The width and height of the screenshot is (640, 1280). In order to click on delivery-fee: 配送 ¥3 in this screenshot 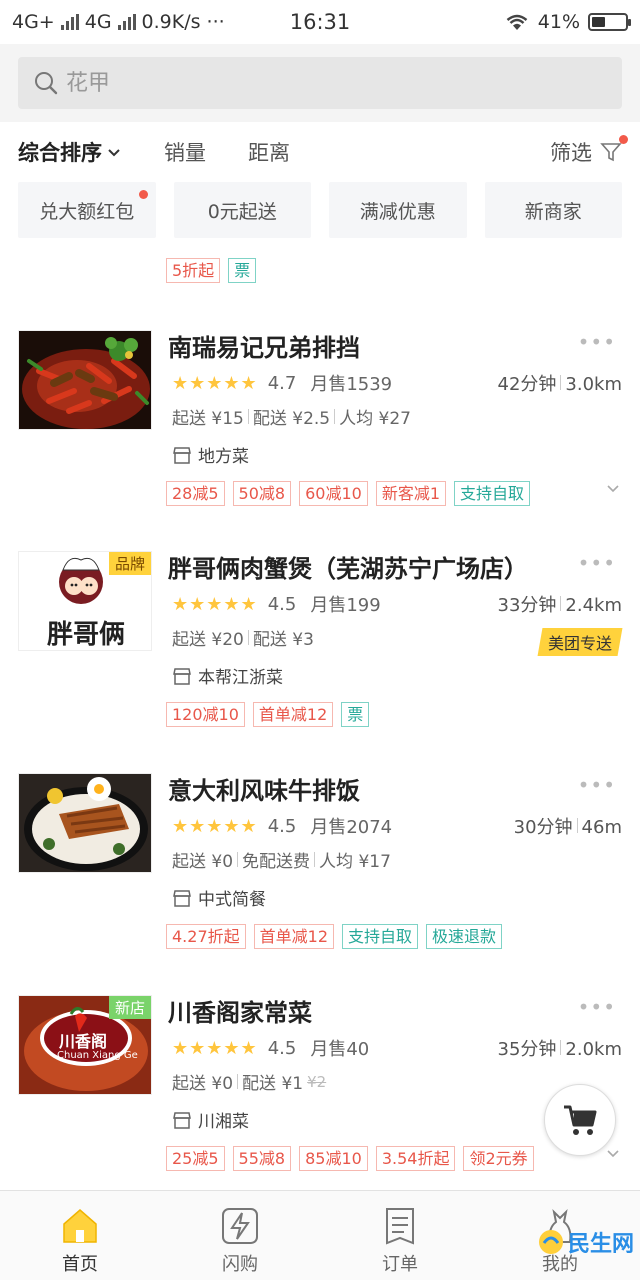, I will do `click(283, 640)`.